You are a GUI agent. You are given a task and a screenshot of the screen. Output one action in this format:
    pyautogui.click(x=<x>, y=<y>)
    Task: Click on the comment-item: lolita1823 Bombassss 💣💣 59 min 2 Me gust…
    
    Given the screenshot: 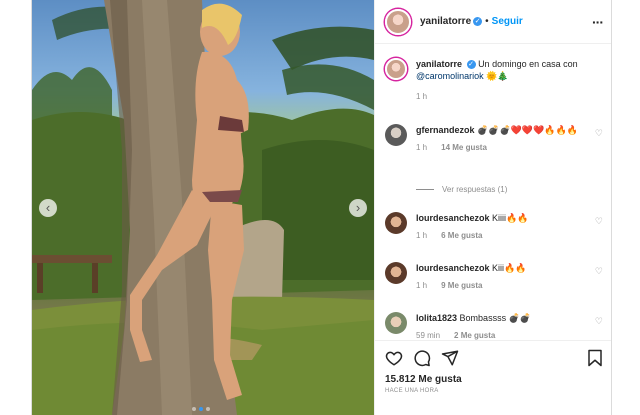 What is the action you would take?
    pyautogui.click(x=494, y=326)
    